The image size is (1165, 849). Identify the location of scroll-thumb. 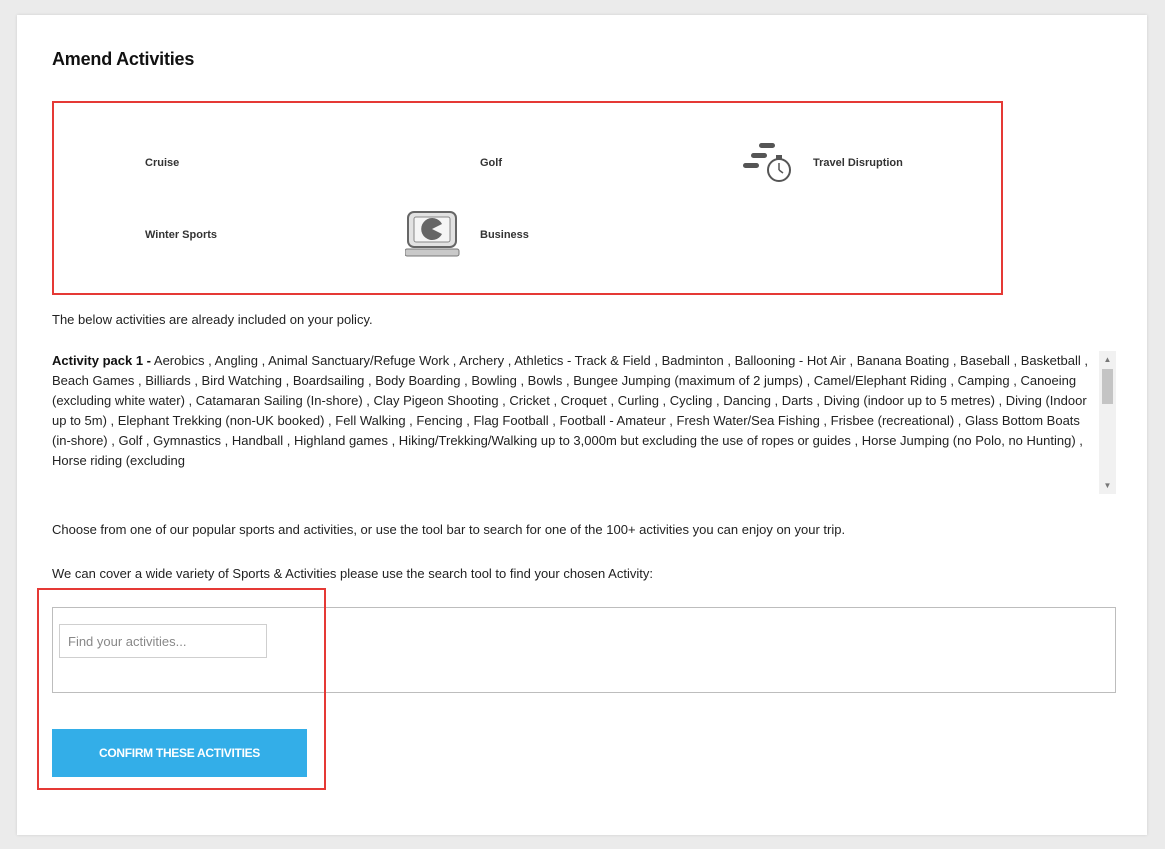
(1107, 386).